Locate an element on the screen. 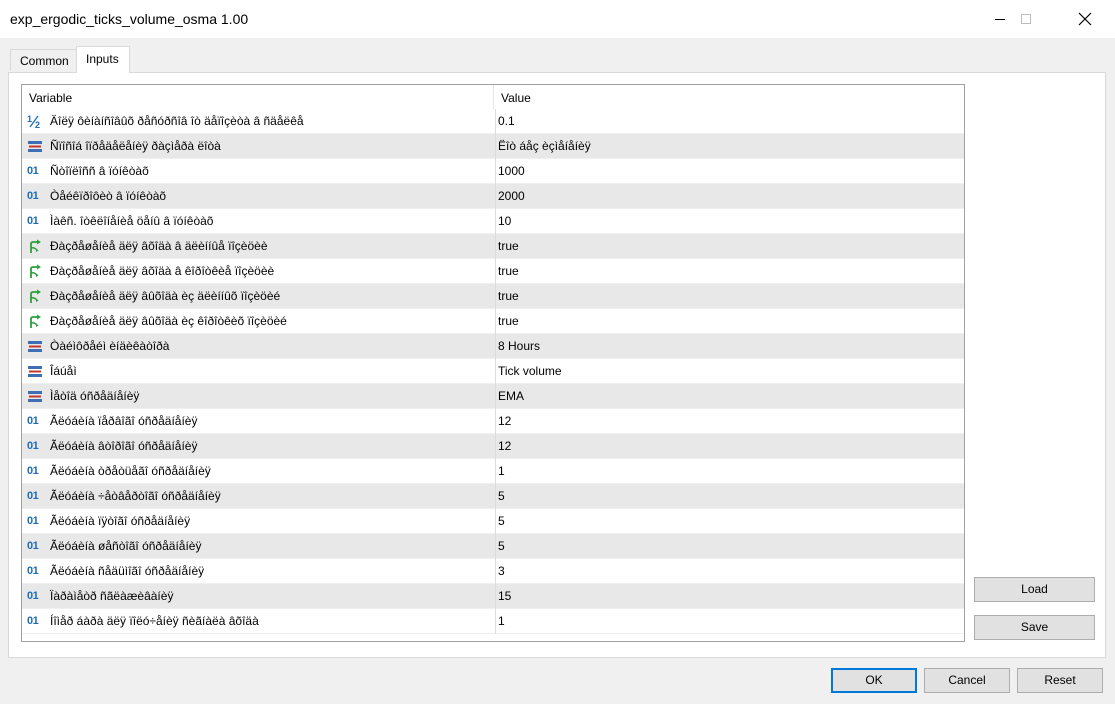 Image resolution: width=1115 pixels, height=704 pixels. table-row: 01 Ãëóáèíà òðåòüåãî óñðåäíåíèÿ 1 is located at coordinates (493, 471).